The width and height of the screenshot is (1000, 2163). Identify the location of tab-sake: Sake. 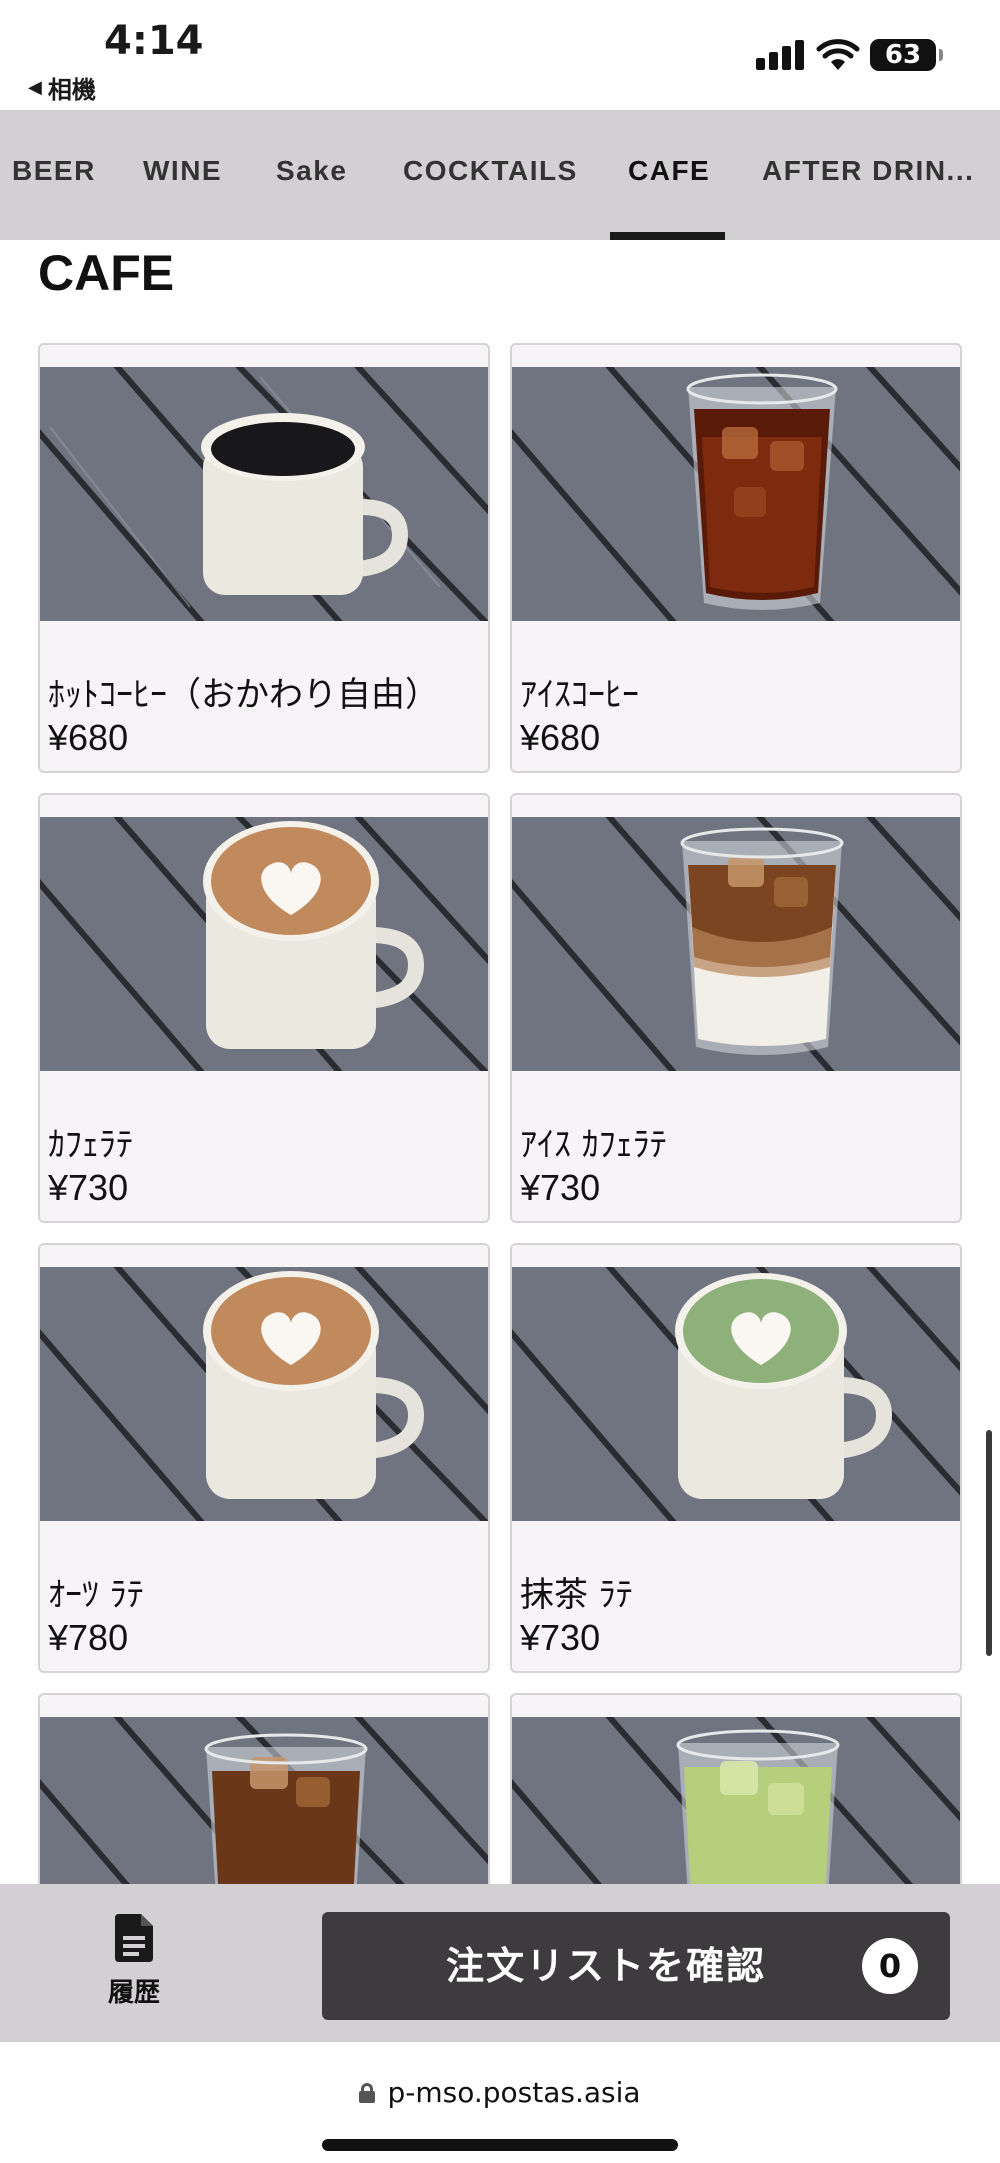
(311, 175).